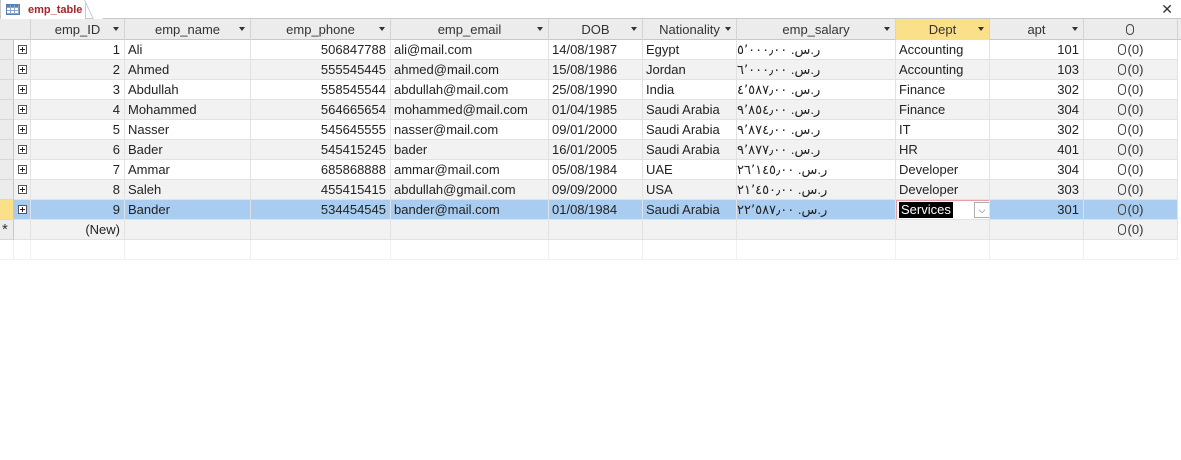 Image resolution: width=1181 pixels, height=460 pixels. I want to click on cell-emp_salary: ر.س.‏ ٢١٬٤٥٠٫٠٠, so click(816, 190).